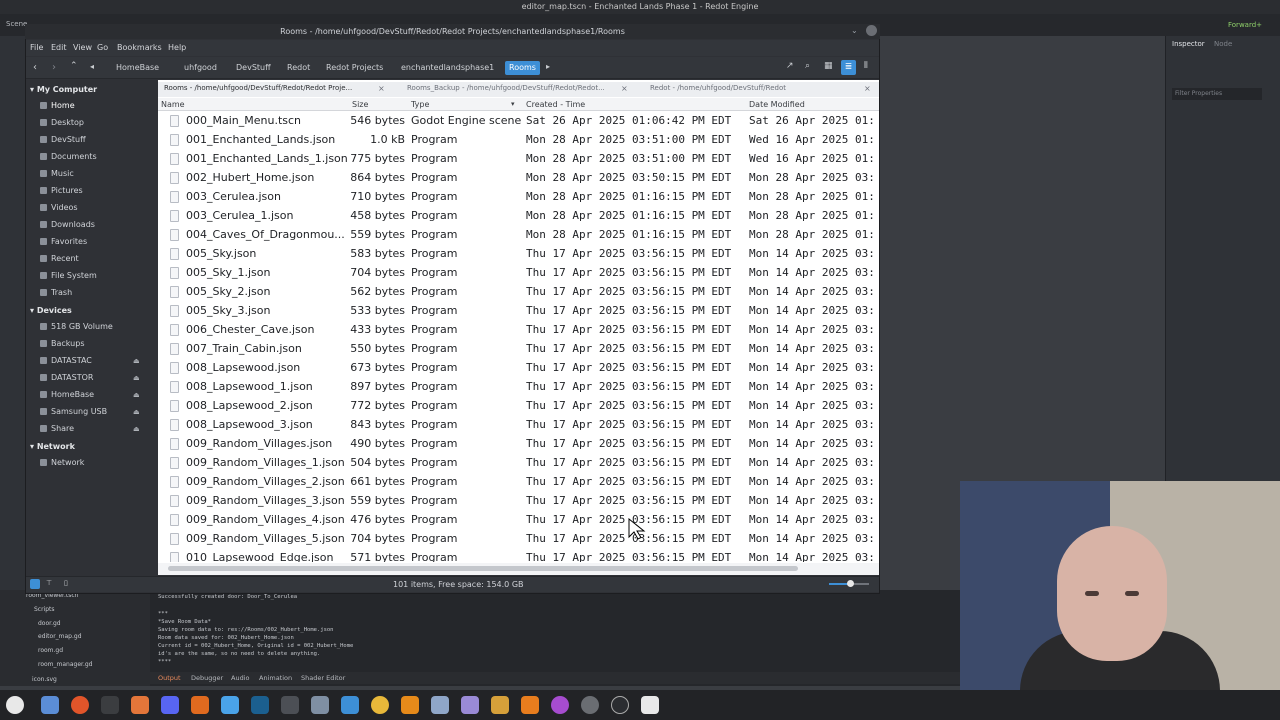 The width and height of the screenshot is (1280, 720). What do you see at coordinates (61, 190) in the screenshot?
I see `sidebar-item-pictures: Pictures` at bounding box center [61, 190].